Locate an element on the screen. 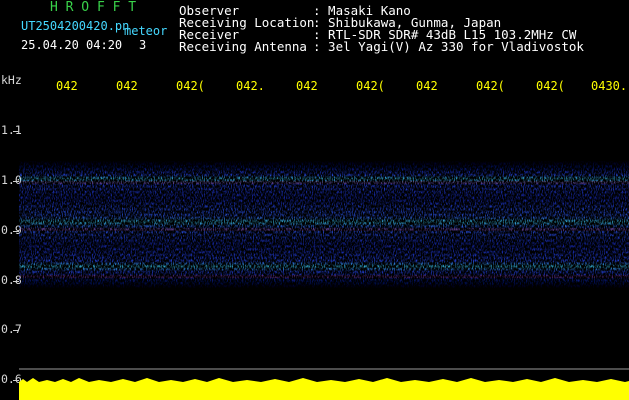  yellow-baseline is located at coordinates (324, 391).